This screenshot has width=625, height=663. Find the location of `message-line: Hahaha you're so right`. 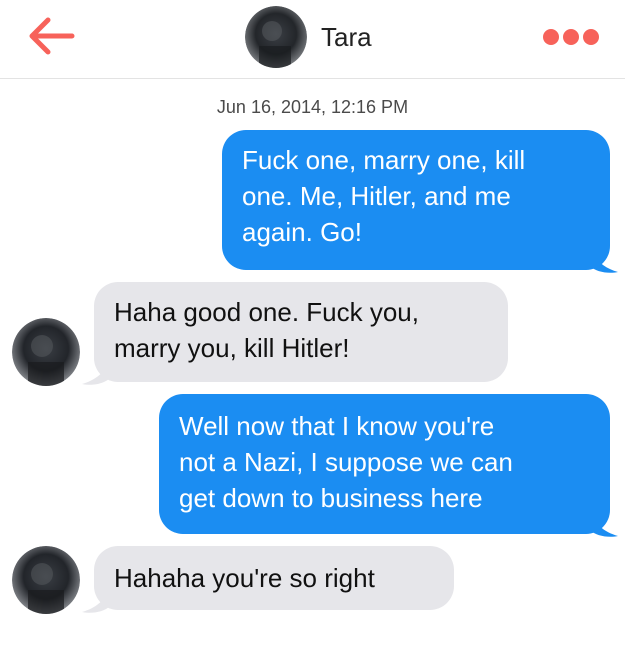

message-line: Hahaha you're so right is located at coordinates (244, 578).